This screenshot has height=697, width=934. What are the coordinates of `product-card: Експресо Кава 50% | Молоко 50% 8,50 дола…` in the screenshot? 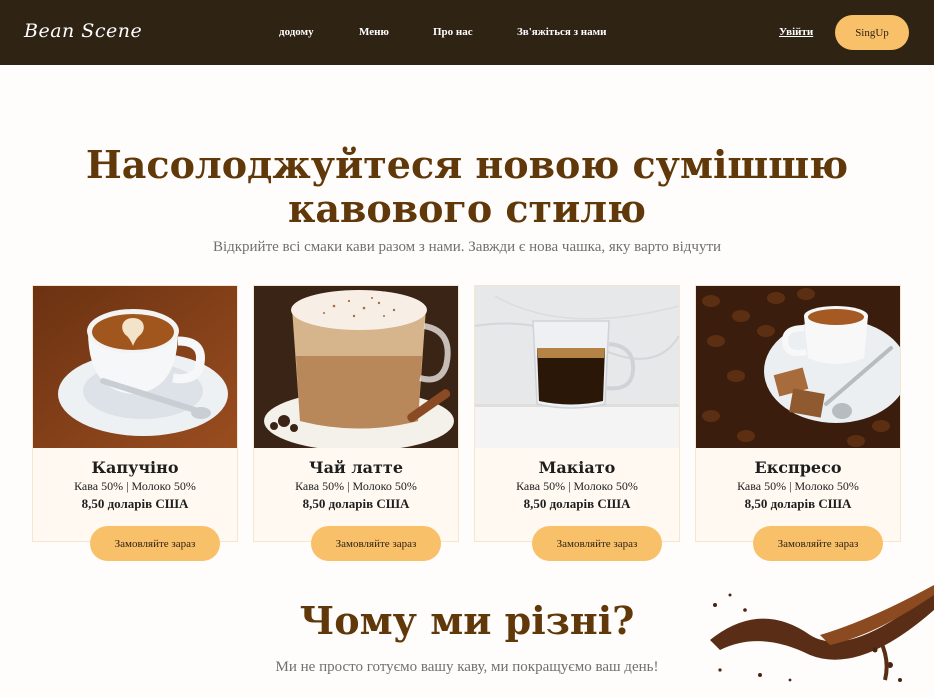 It's located at (798, 423).